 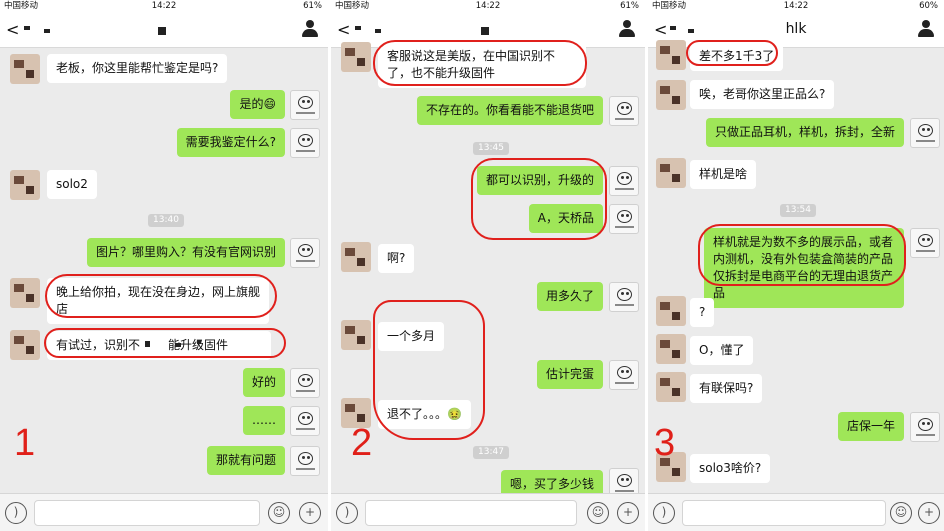 What do you see at coordinates (726, 388) in the screenshot?
I see `message-bubble: 有联保吗?` at bounding box center [726, 388].